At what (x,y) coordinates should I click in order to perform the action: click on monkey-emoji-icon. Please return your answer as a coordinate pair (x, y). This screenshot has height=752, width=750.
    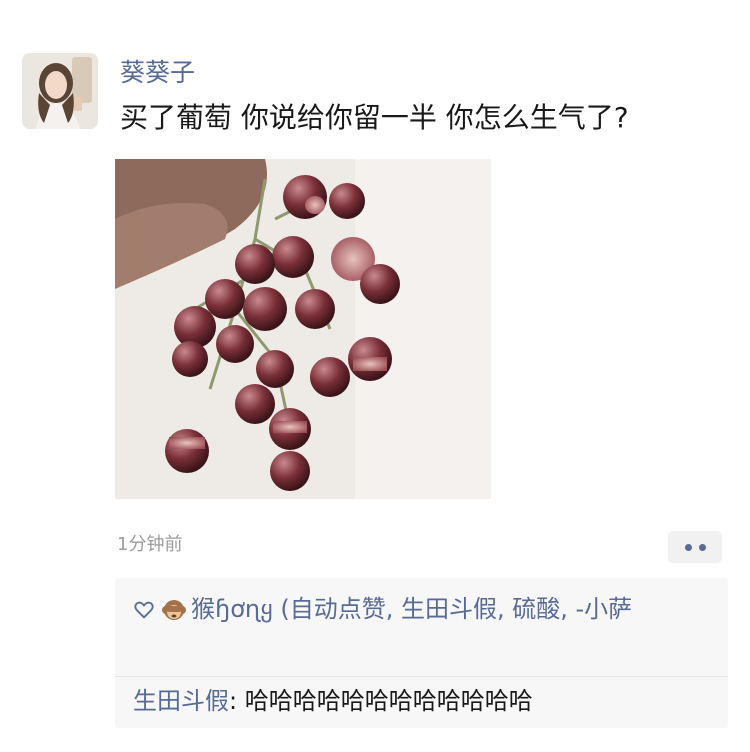
    Looking at the image, I should click on (174, 610).